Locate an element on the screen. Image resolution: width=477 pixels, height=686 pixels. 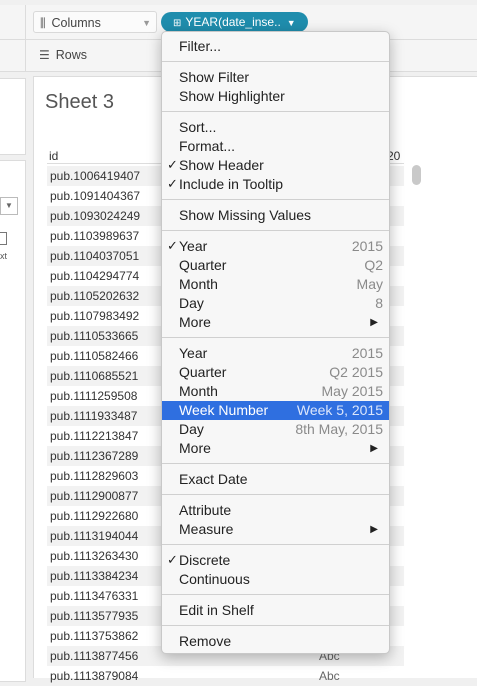
columns-icon: ⫼ is located at coordinates (43, 23).